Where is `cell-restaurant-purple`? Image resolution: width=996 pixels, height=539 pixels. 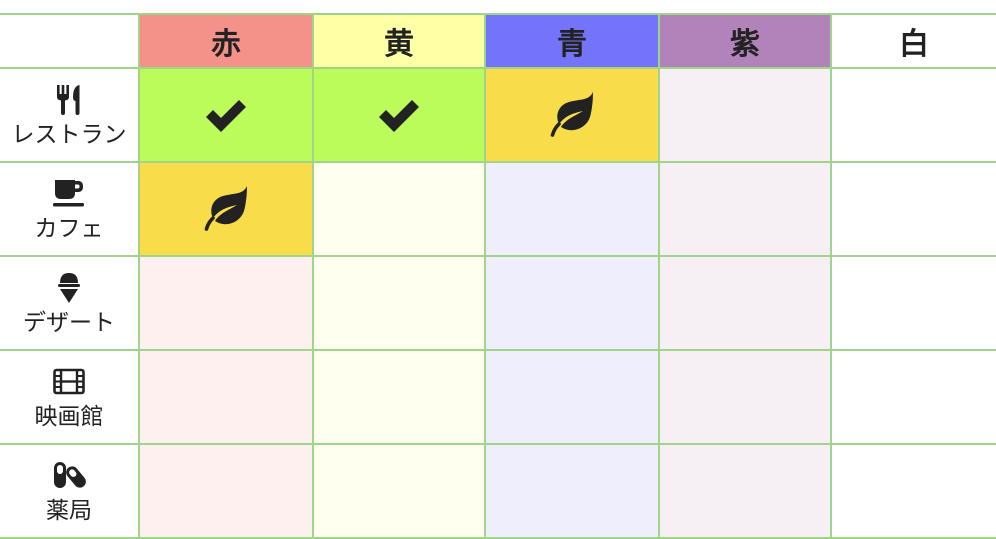
cell-restaurant-purple is located at coordinates (745, 115).